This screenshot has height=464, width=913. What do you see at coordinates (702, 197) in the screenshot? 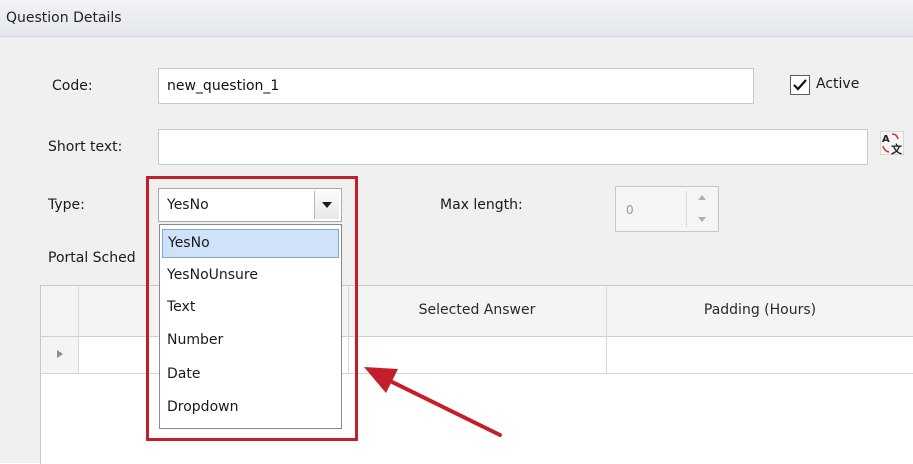
I see `spin-up-icon` at bounding box center [702, 197].